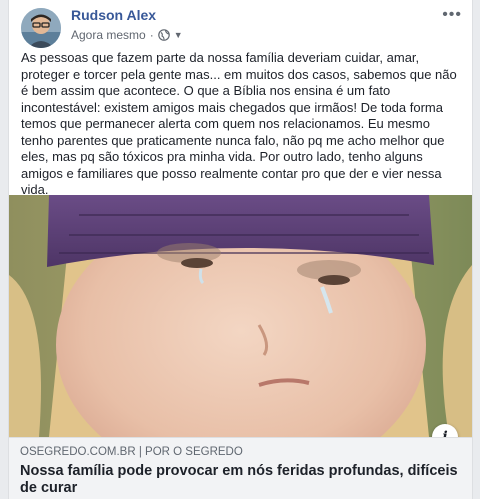 Image resolution: width=480 pixels, height=499 pixels. What do you see at coordinates (131, 452) in the screenshot?
I see `link-source: OSEGREDO.COM.BR | POR O SEGREDO` at bounding box center [131, 452].